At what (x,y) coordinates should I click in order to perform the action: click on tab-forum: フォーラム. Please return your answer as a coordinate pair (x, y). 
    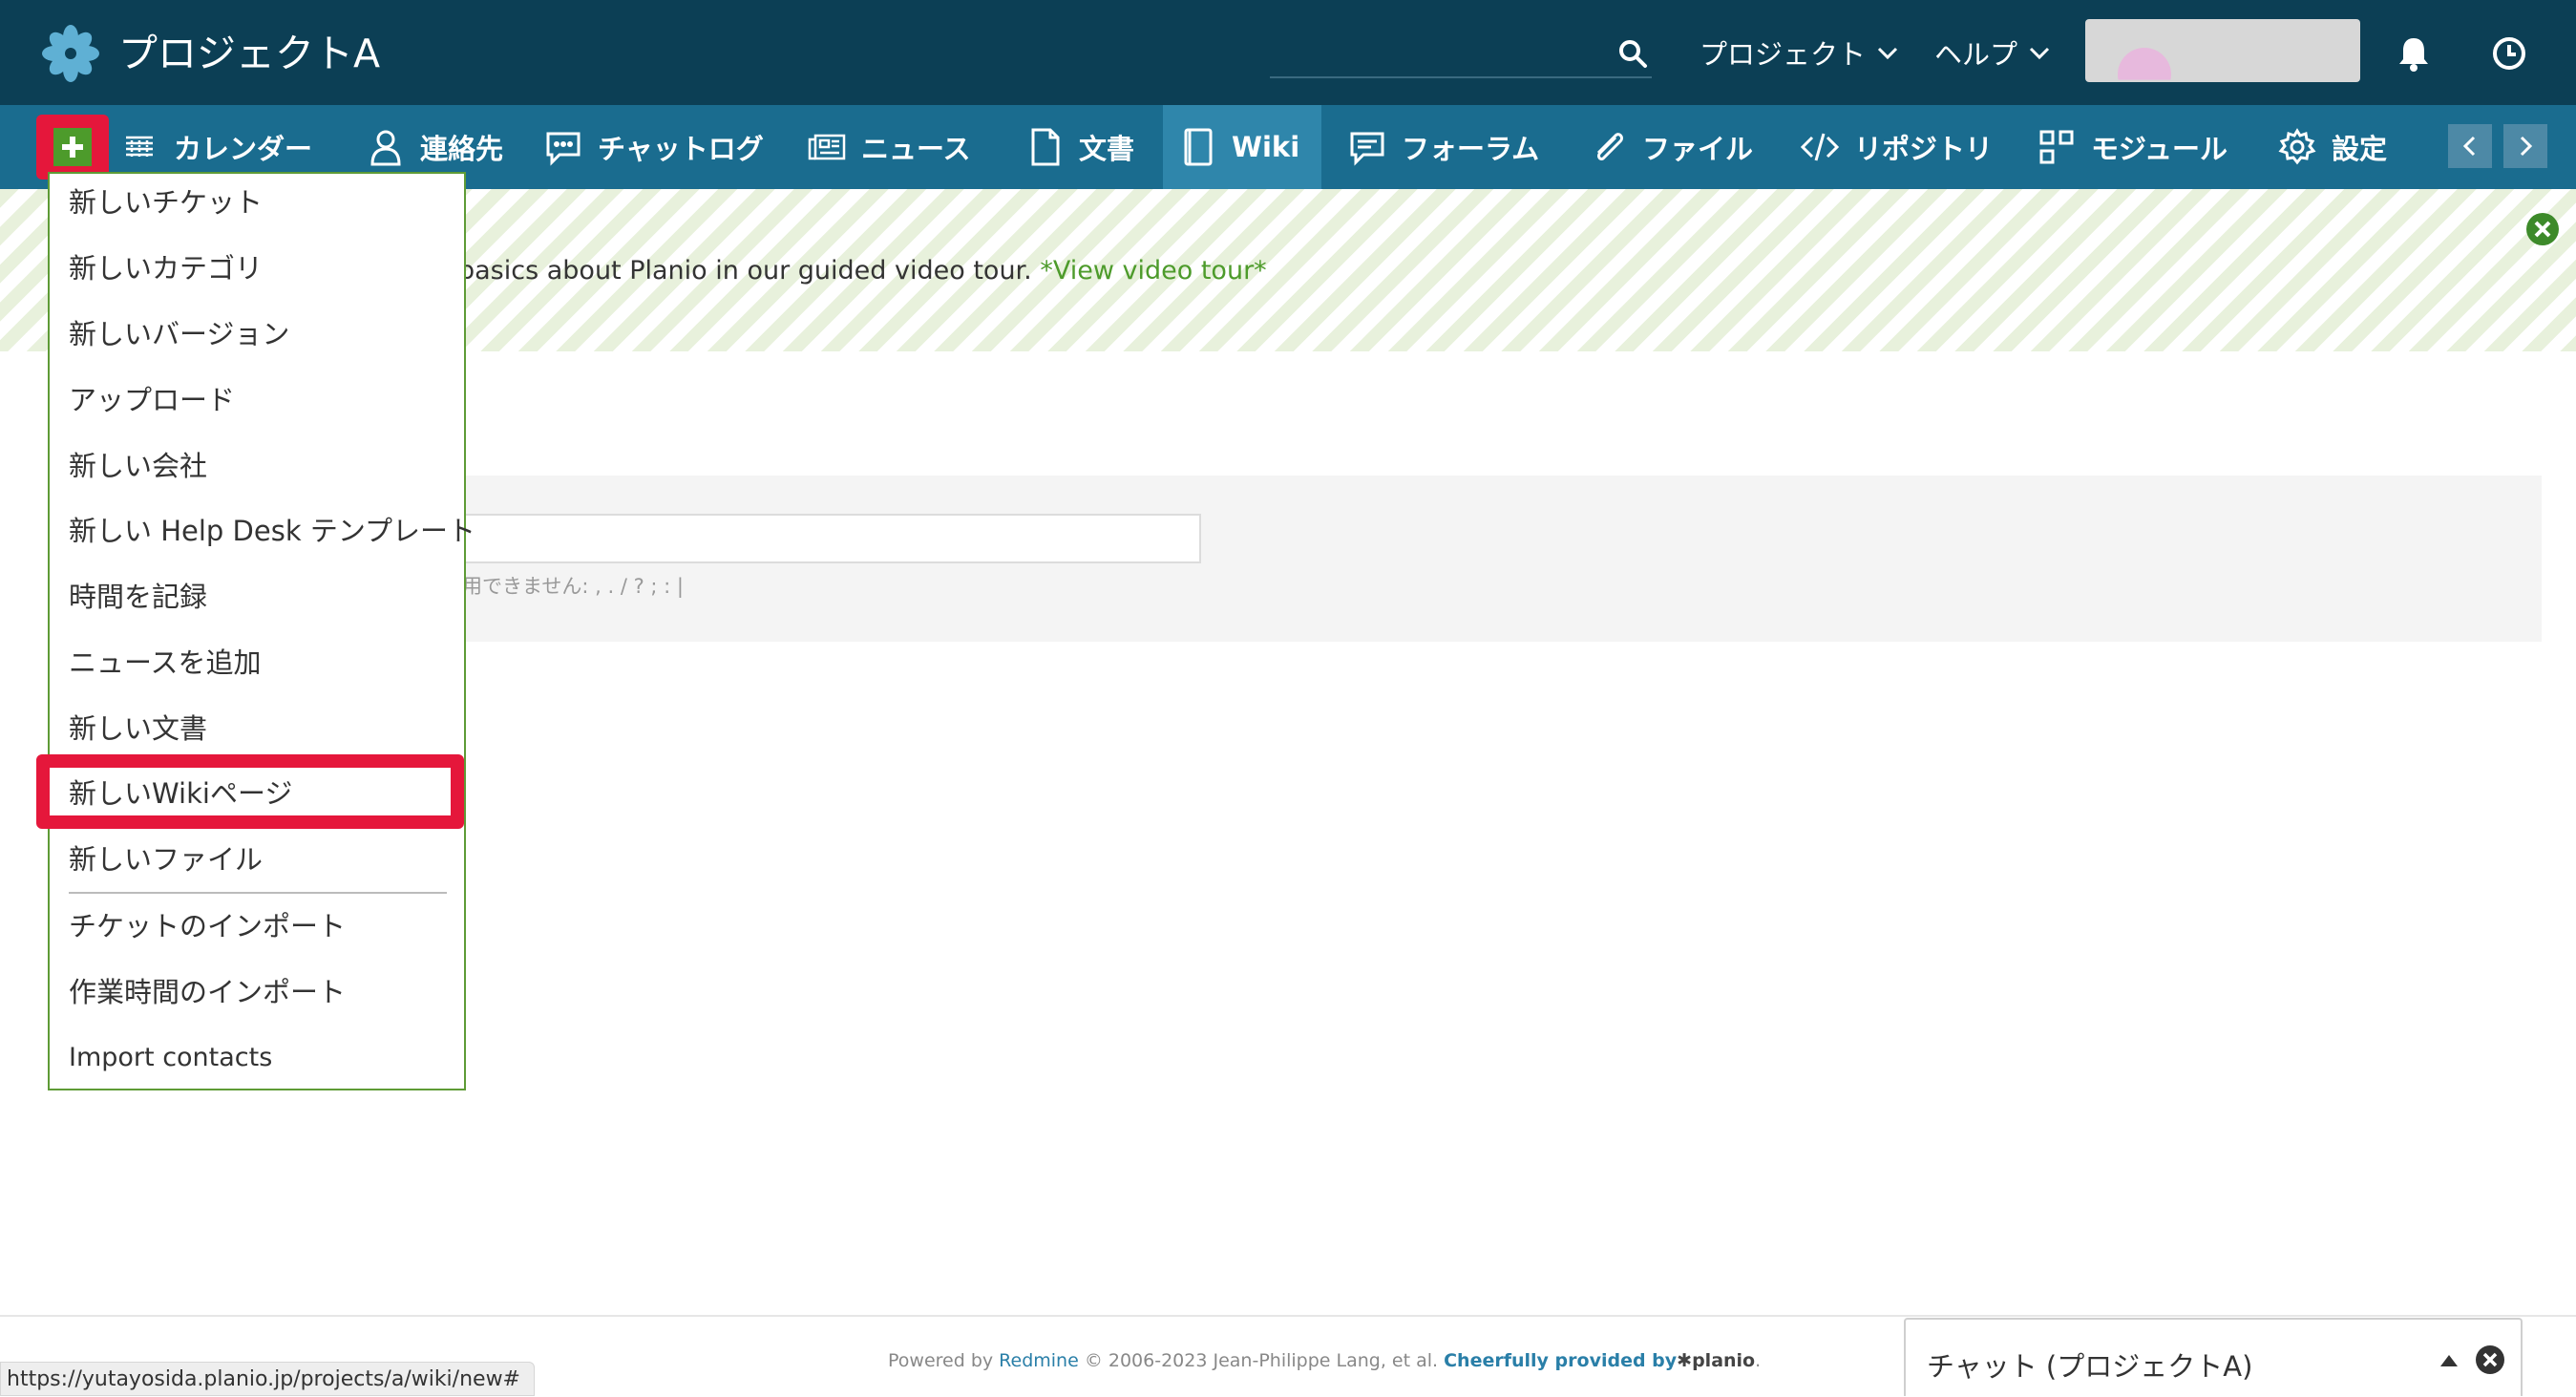
    Looking at the image, I should click on (1444, 147).